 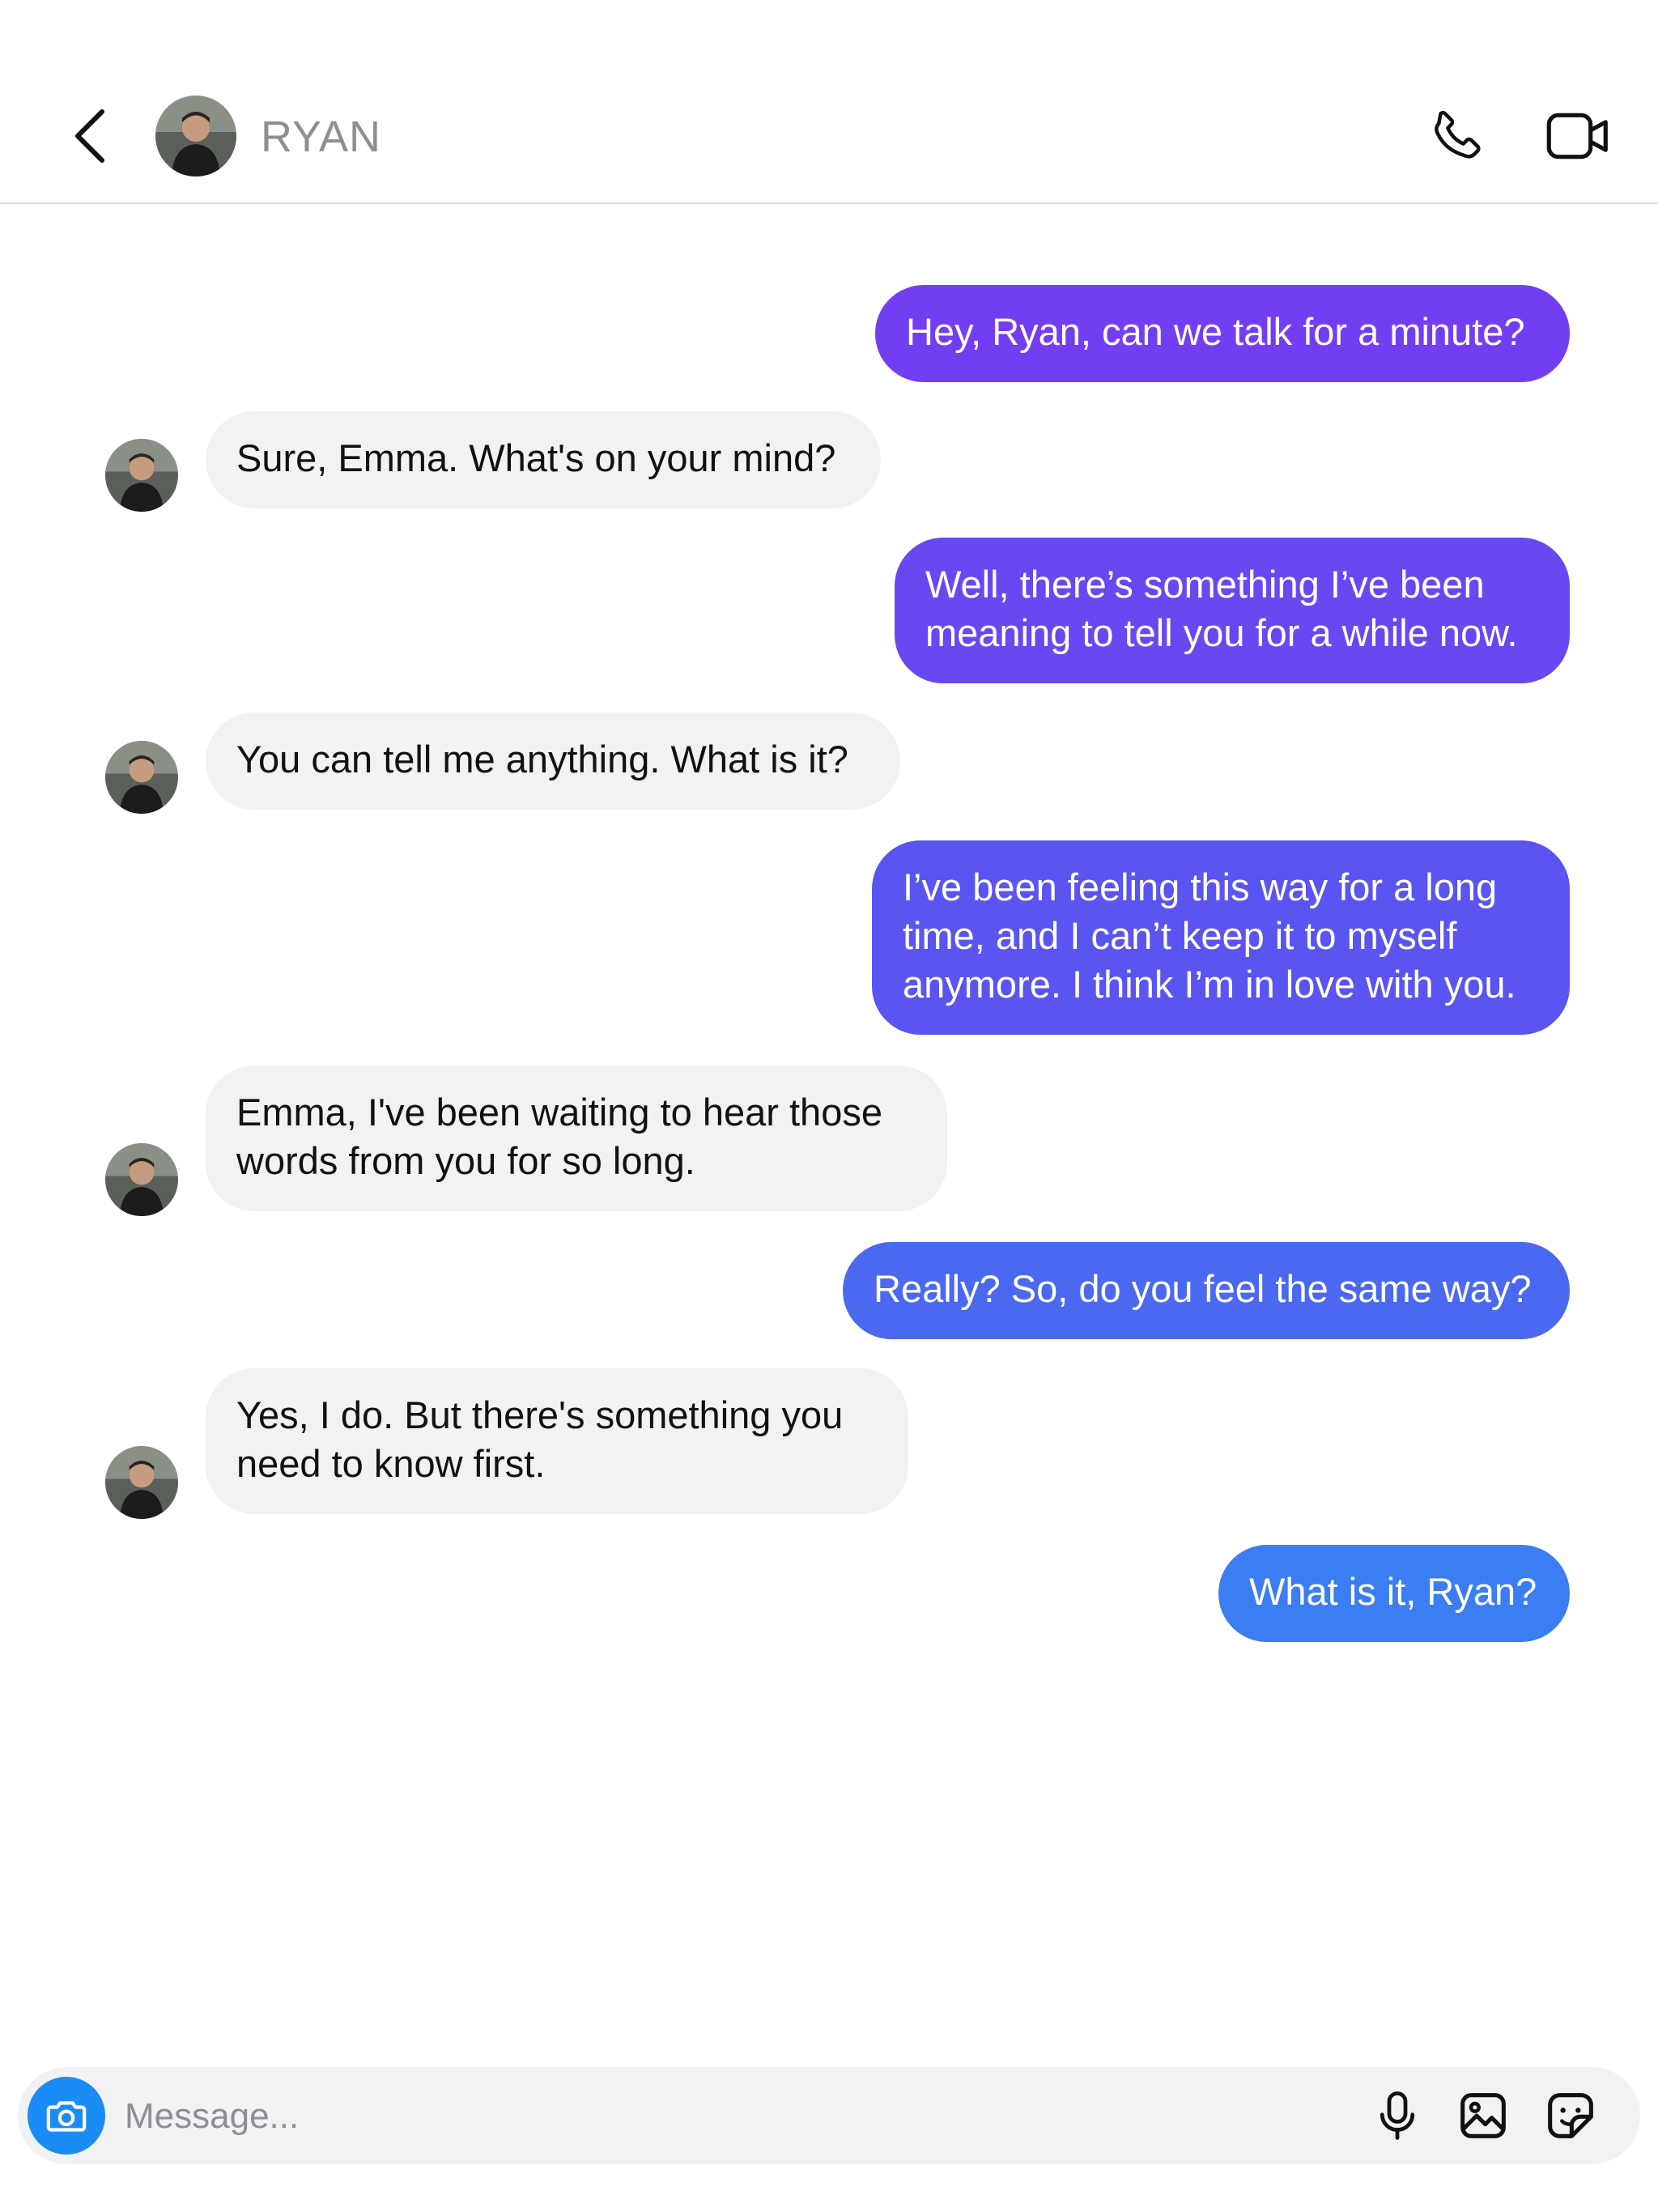 I want to click on camera-button, so click(x=66, y=2116).